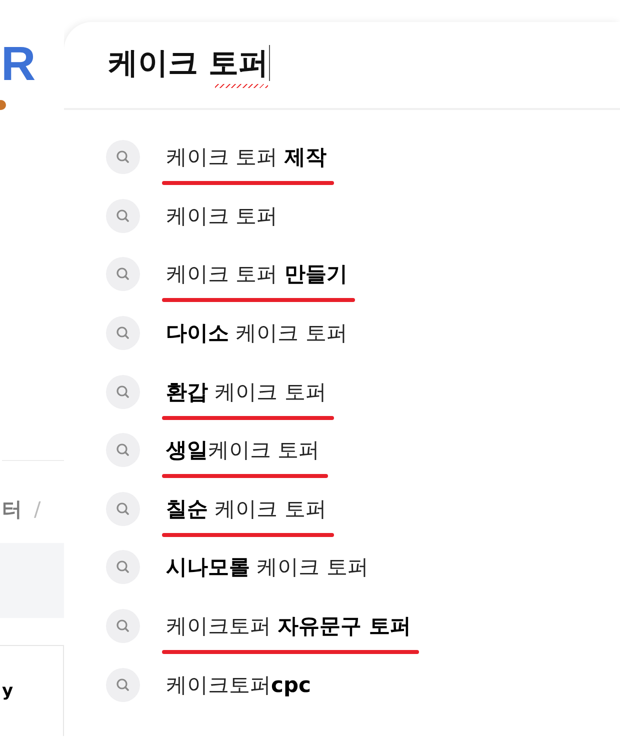  Describe the element at coordinates (246, 392) in the screenshot. I see `suggestion-item: 환갑 케이크 토퍼` at that location.